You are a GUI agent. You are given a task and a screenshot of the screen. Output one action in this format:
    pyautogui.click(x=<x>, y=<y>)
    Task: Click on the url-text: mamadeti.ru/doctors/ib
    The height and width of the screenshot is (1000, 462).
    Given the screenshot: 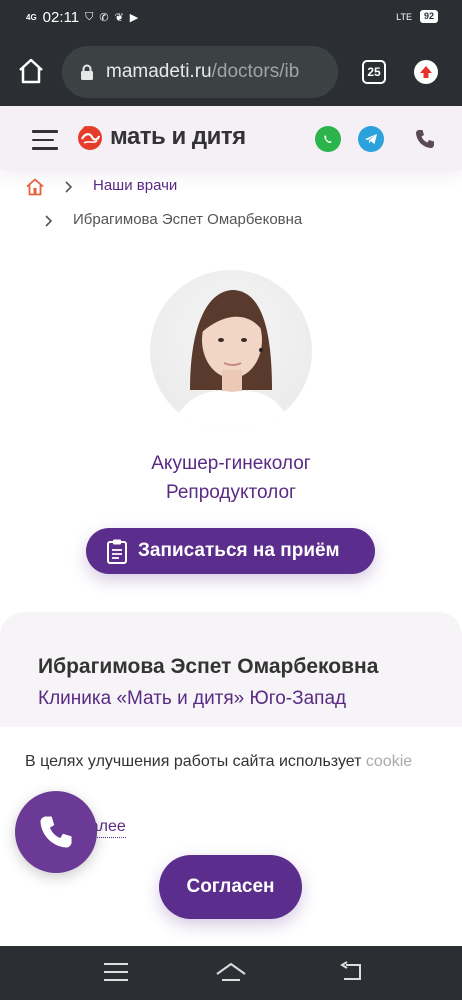 What is the action you would take?
    pyautogui.click(x=202, y=72)
    